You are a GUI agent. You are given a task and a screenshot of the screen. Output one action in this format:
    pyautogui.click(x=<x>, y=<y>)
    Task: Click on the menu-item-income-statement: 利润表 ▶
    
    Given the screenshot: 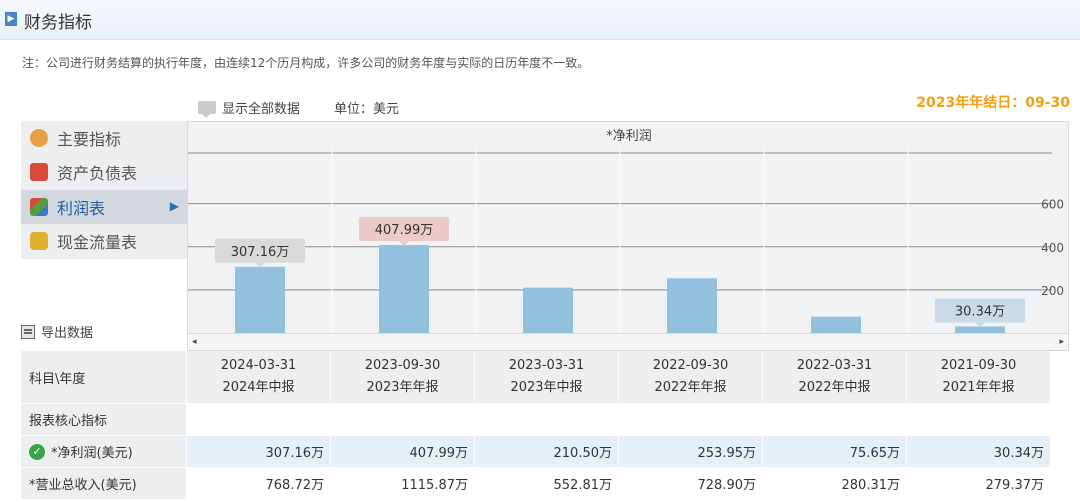 What is the action you would take?
    pyautogui.click(x=104, y=207)
    